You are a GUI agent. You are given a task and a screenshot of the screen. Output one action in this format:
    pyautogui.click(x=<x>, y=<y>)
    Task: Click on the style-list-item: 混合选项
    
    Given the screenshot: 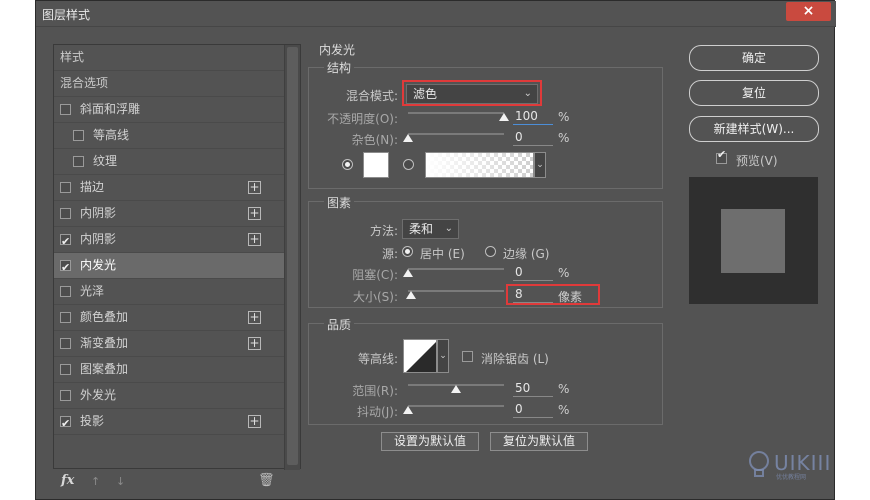 What is the action you would take?
    pyautogui.click(x=169, y=84)
    